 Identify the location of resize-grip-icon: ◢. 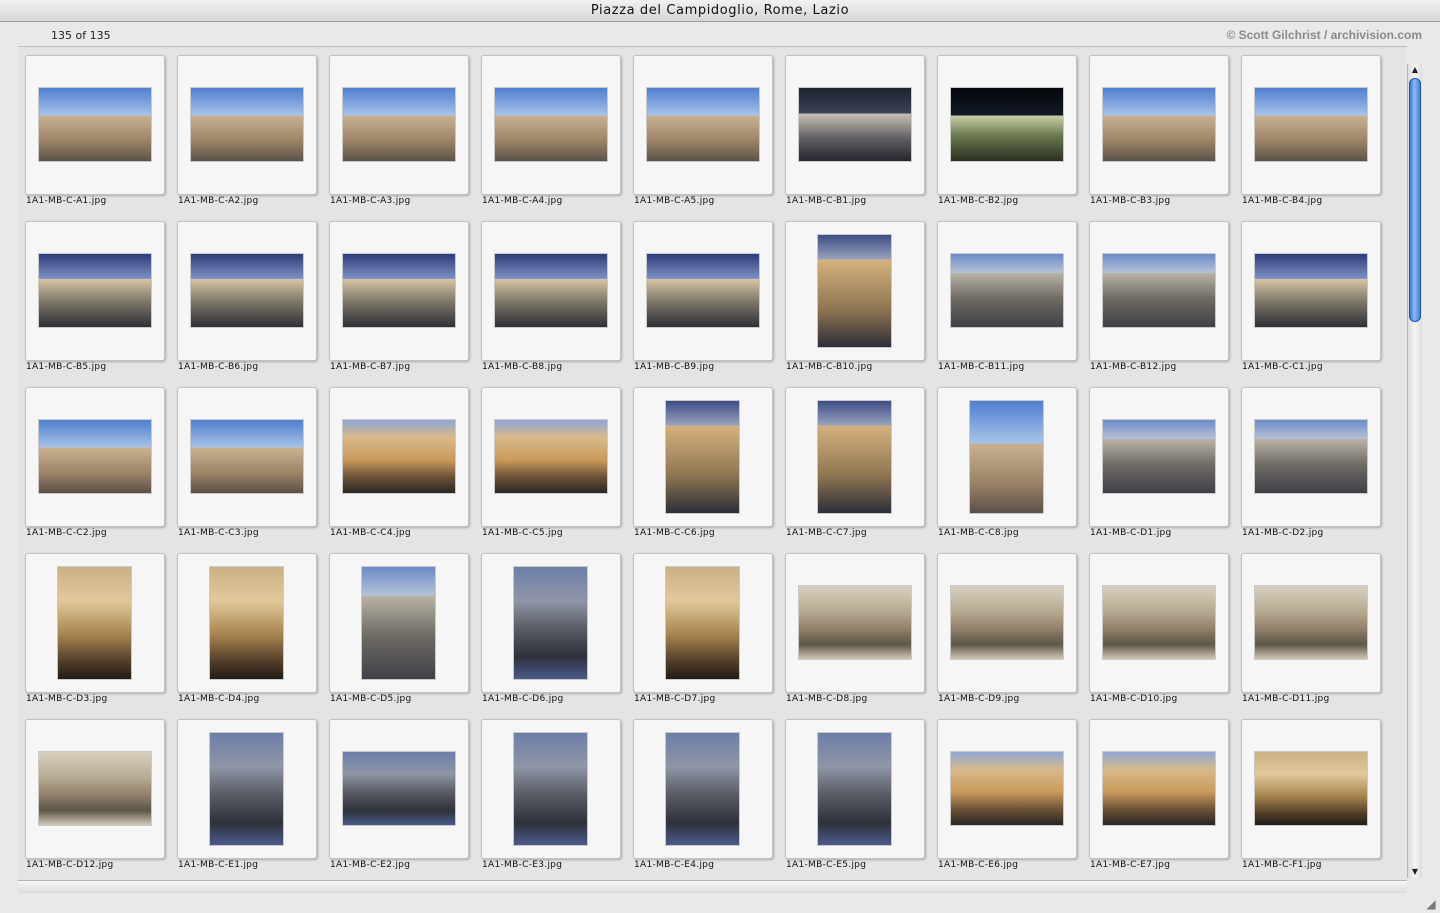
(1431, 904).